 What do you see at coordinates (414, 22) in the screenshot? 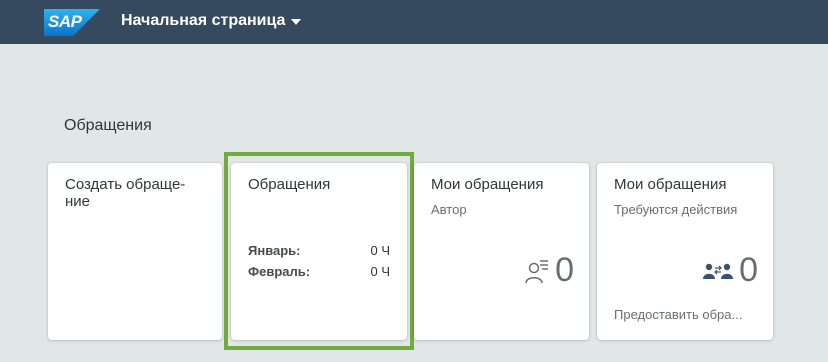
I see `shell-bar: SAP Начальная страница` at bounding box center [414, 22].